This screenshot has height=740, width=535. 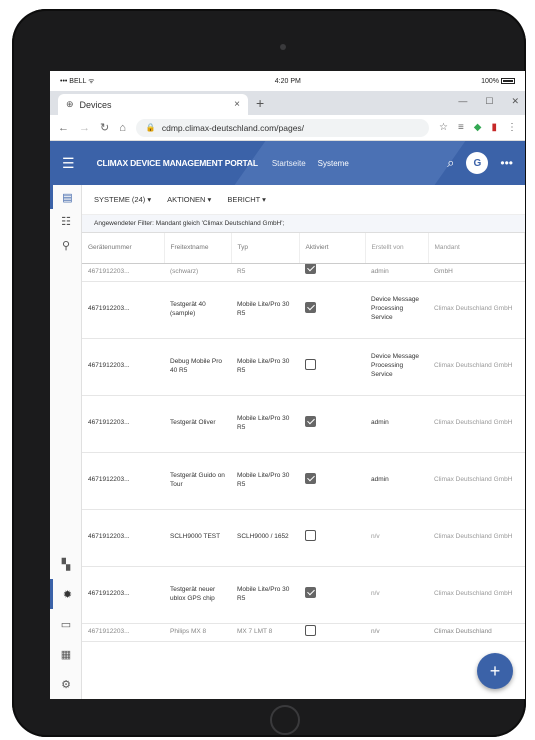 I want to click on systems-dropdown: SYSTEME (24) ▾, so click(x=122, y=199).